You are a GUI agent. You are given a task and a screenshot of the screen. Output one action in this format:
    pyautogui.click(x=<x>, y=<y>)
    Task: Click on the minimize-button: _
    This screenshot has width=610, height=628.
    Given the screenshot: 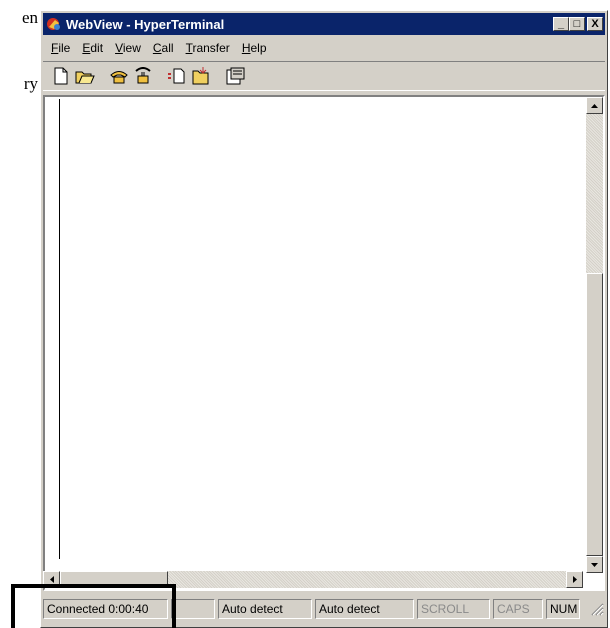 What is the action you would take?
    pyautogui.click(x=561, y=24)
    